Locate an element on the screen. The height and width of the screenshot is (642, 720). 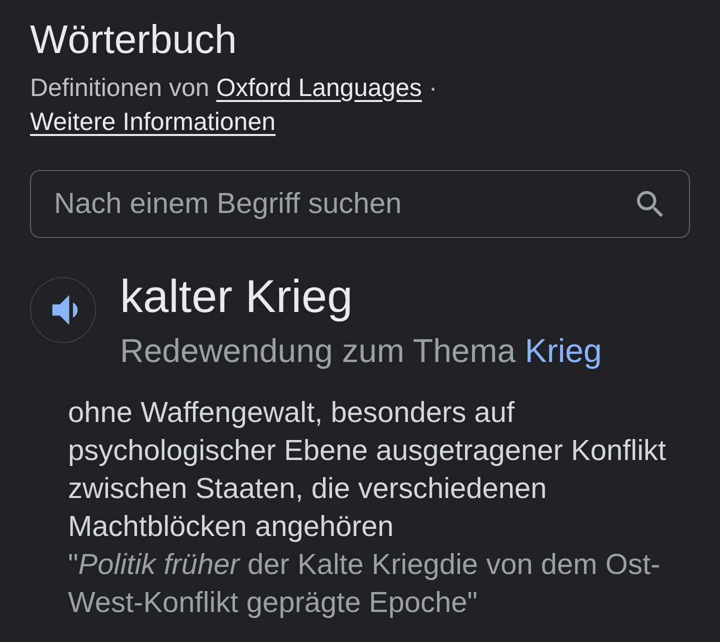
speaker-icon is located at coordinates (65, 310).